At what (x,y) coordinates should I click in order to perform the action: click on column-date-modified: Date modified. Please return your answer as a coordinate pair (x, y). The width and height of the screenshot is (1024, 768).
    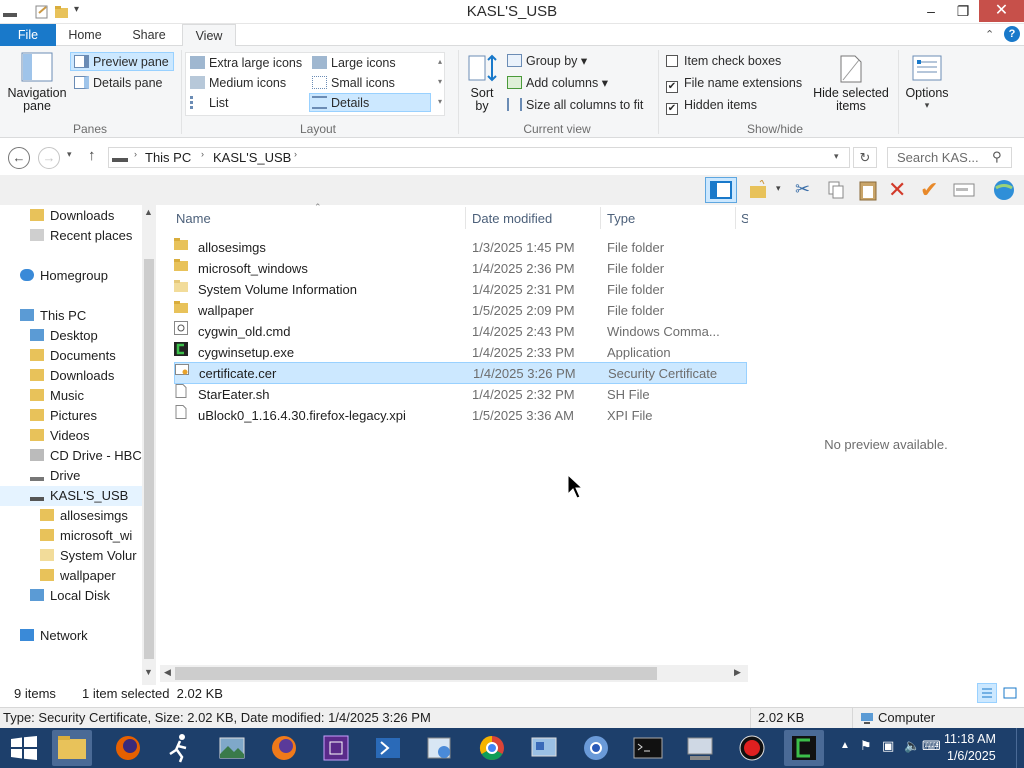
    Looking at the image, I should click on (512, 218).